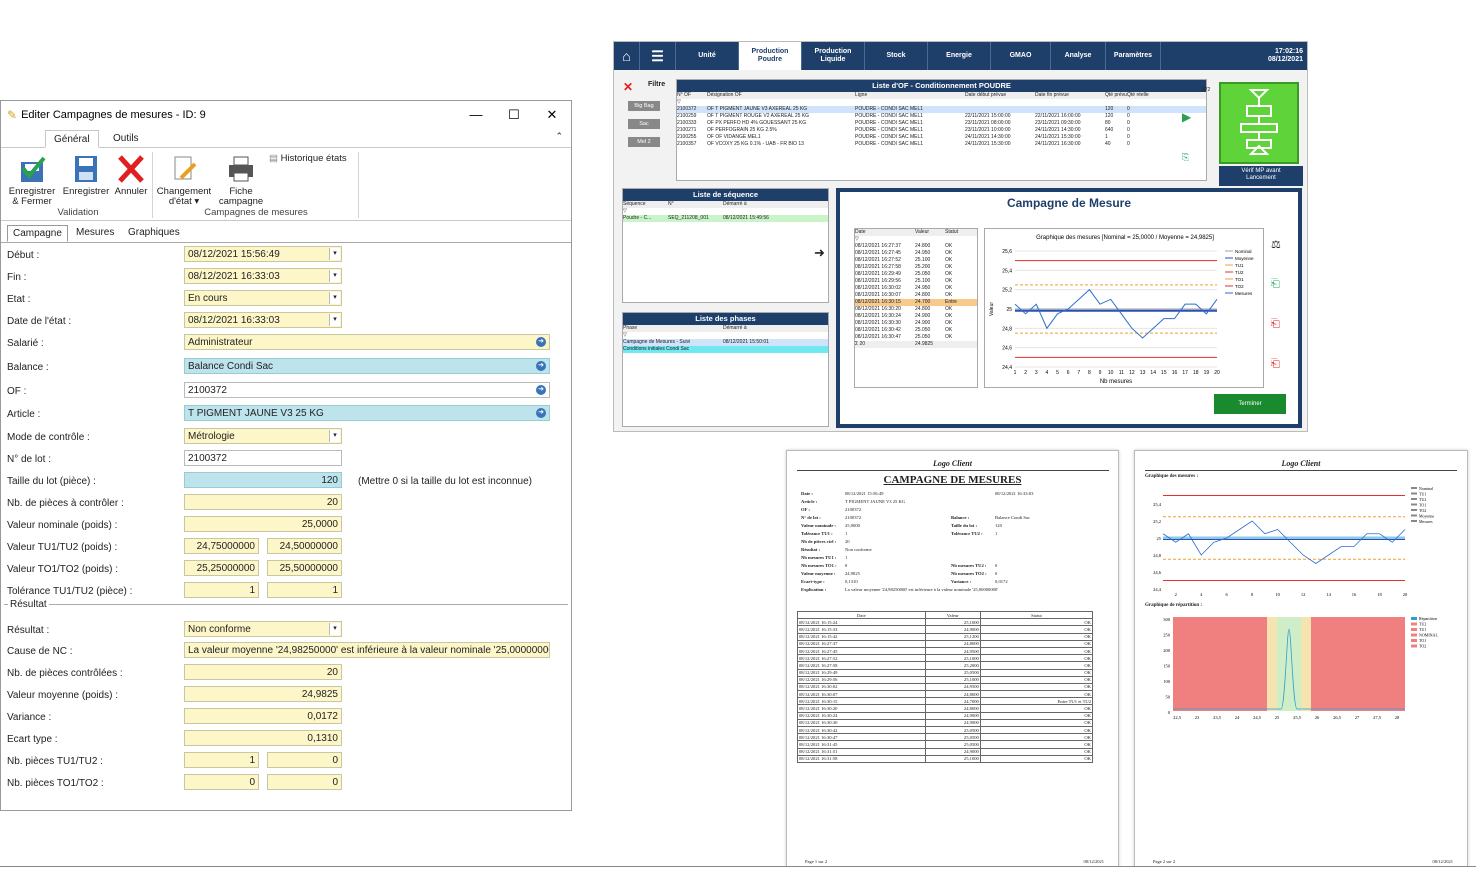 The height and width of the screenshot is (871, 1476). Describe the element at coordinates (95, 233) in the screenshot. I see `tab-mesures: Mesures` at that location.